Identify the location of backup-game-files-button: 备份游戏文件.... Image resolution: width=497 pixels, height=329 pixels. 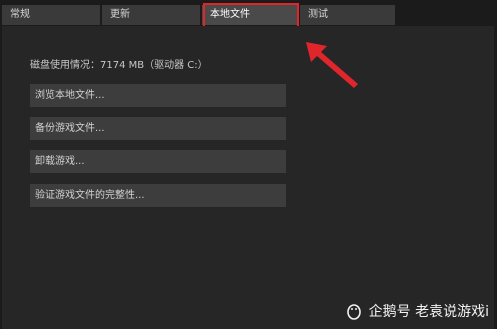
(158, 128).